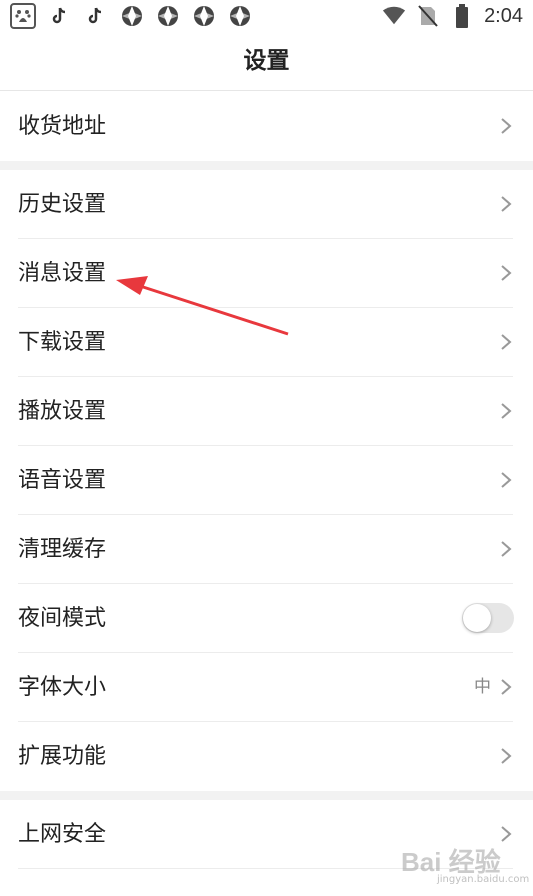  I want to click on page-title: 设置, so click(266, 61).